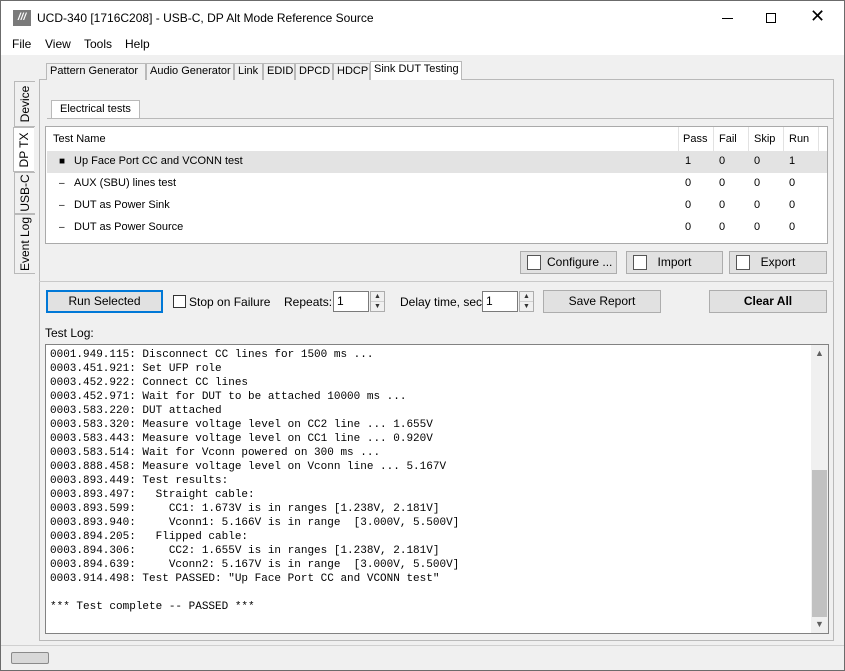 This screenshot has height=671, width=845. What do you see at coordinates (158, 161) in the screenshot?
I see `test-name: Up Face Port CC and VCONN test` at bounding box center [158, 161].